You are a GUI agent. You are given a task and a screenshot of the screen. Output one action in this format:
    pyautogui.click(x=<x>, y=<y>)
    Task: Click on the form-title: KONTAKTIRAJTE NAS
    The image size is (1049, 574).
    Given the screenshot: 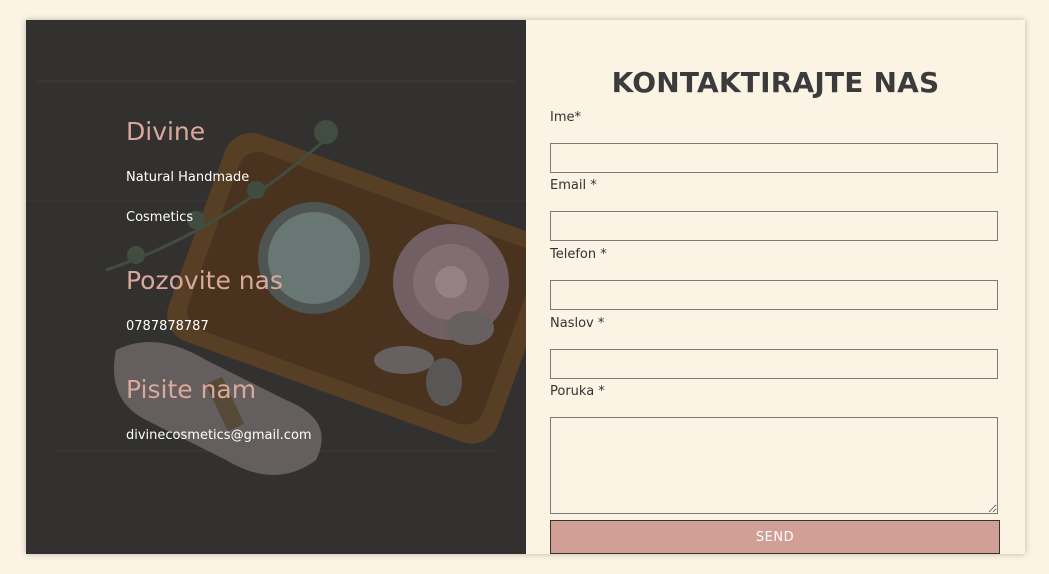 What is the action you would take?
    pyautogui.click(x=775, y=82)
    